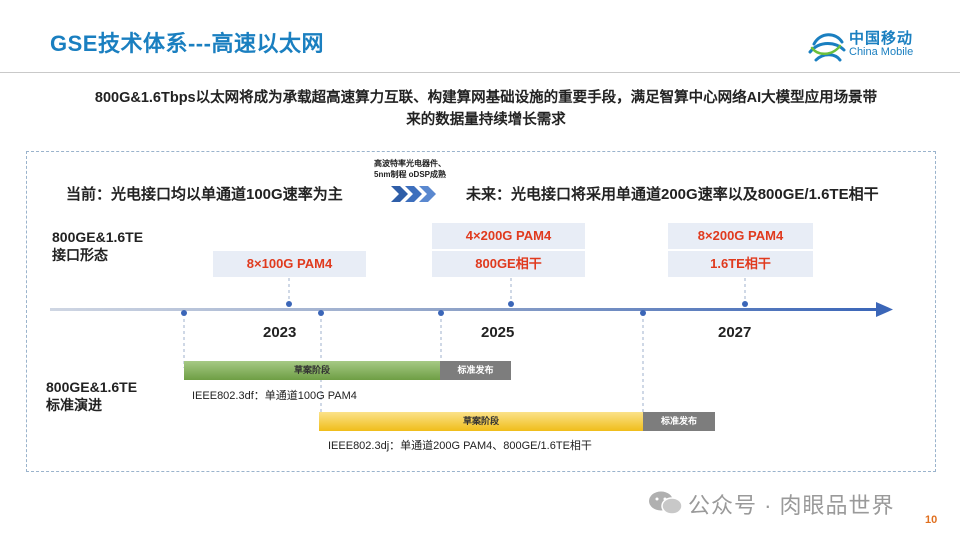 This screenshot has width=960, height=540. Describe the element at coordinates (410, 169) in the screenshot. I see `transition-note: 高波特率光电器件、 5nm制程 oDSP成熟` at that location.